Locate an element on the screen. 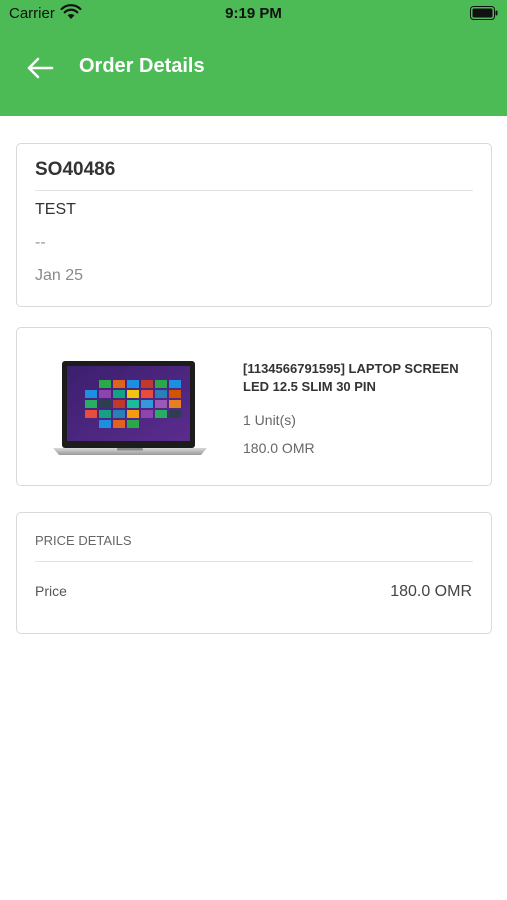 The image size is (507, 900). product-quantity: 1 Unit(s) is located at coordinates (269, 420).